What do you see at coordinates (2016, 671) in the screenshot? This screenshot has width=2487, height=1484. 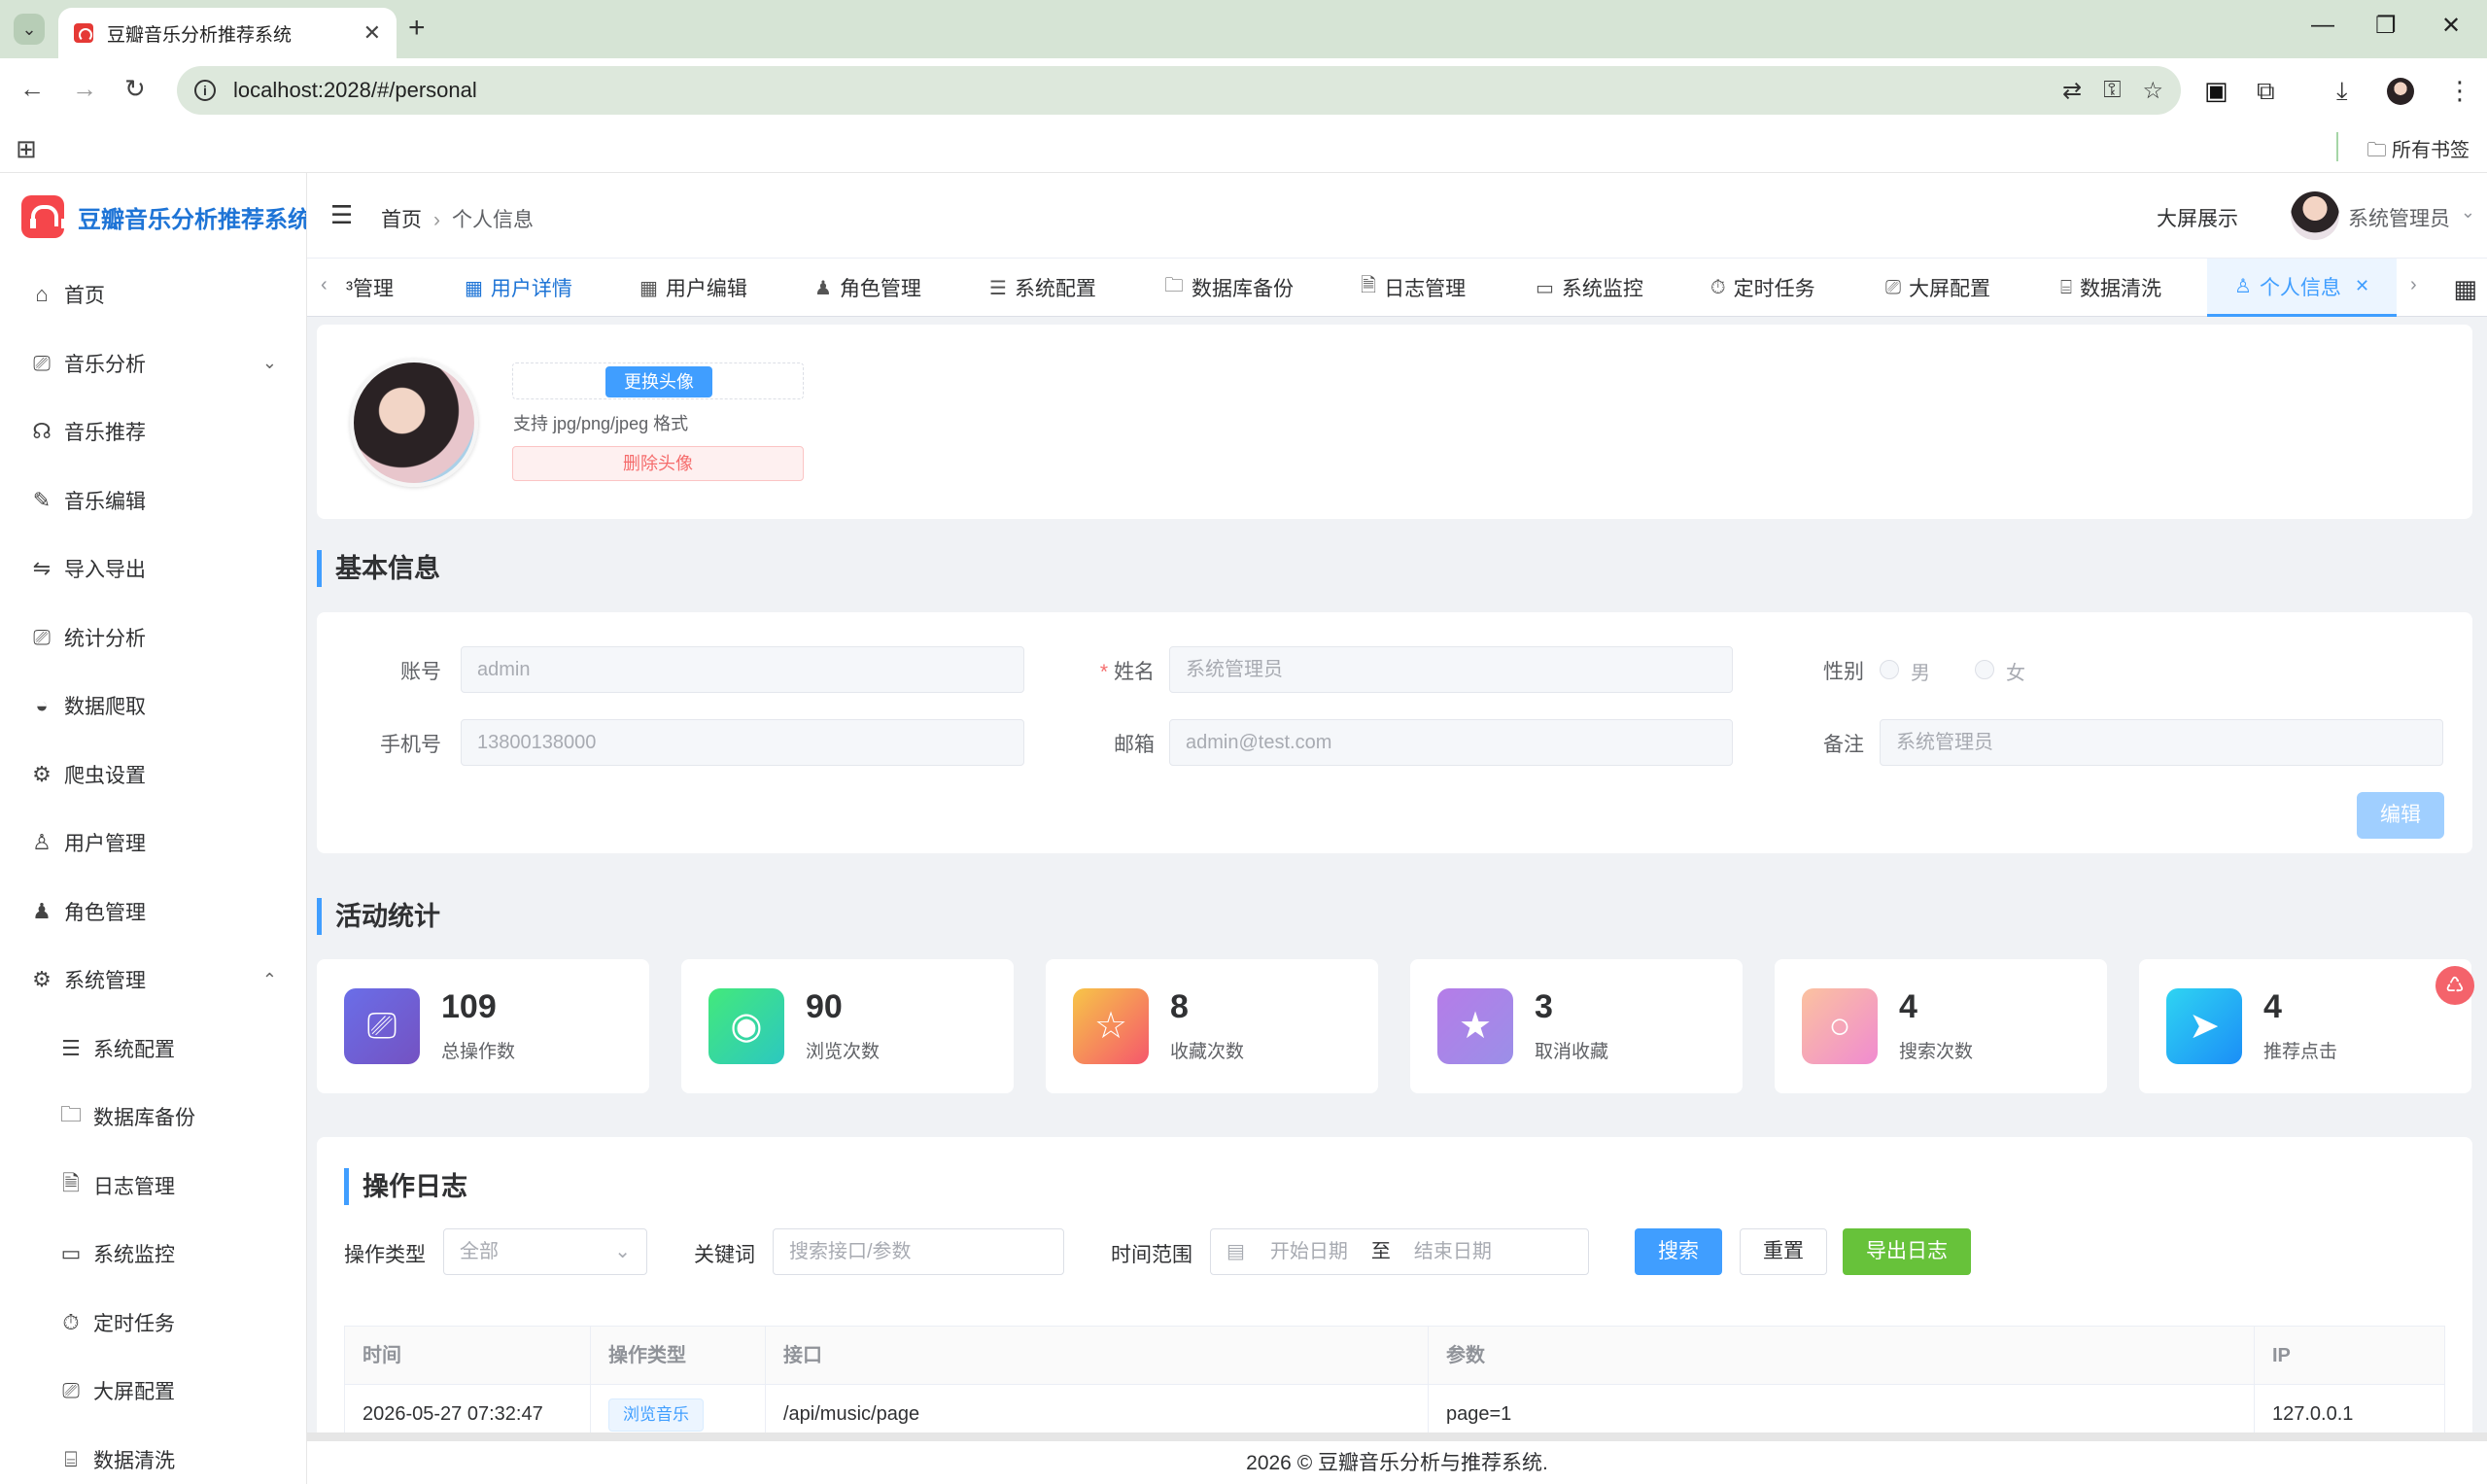 I see `gender-female-label: 女` at bounding box center [2016, 671].